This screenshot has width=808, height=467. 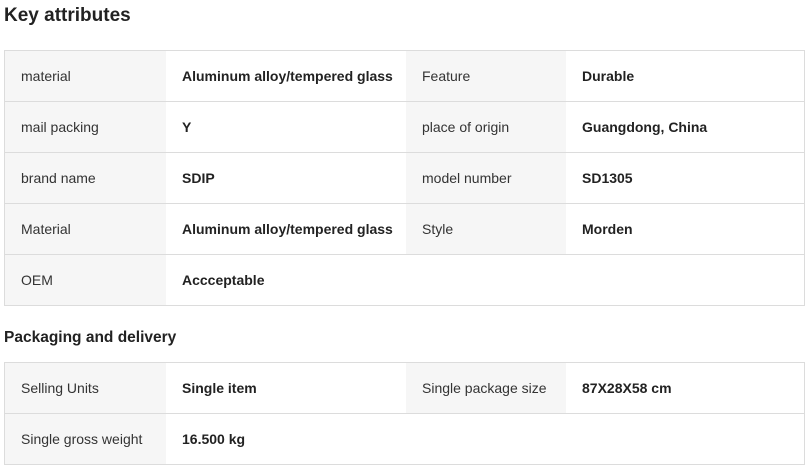 I want to click on attribute-label: mail packing, so click(x=85, y=127).